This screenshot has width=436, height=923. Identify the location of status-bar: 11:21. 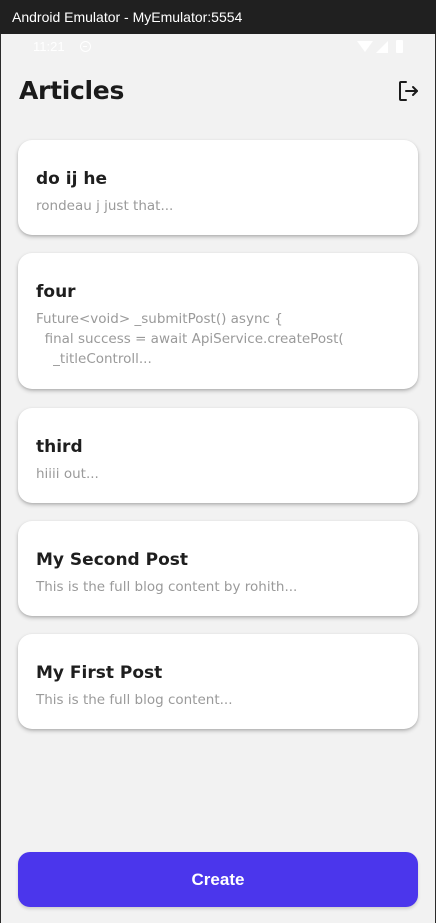
(218, 47).